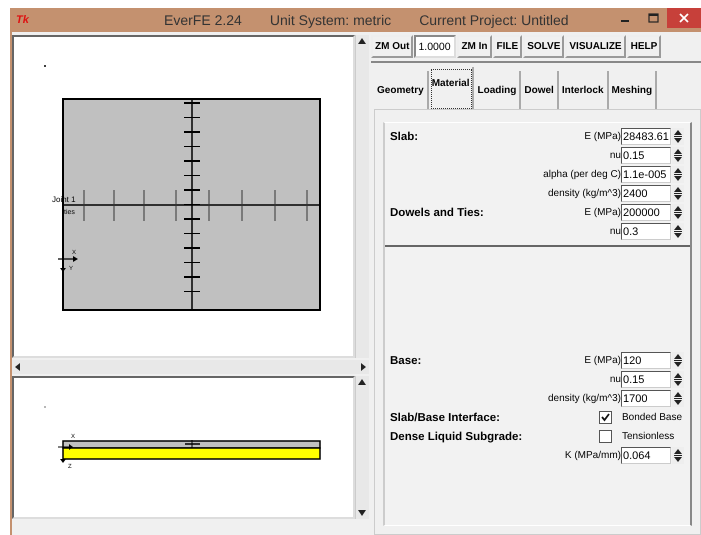 The height and width of the screenshot is (535, 701). Describe the element at coordinates (406, 360) in the screenshot. I see `section-heading: Base:` at that location.